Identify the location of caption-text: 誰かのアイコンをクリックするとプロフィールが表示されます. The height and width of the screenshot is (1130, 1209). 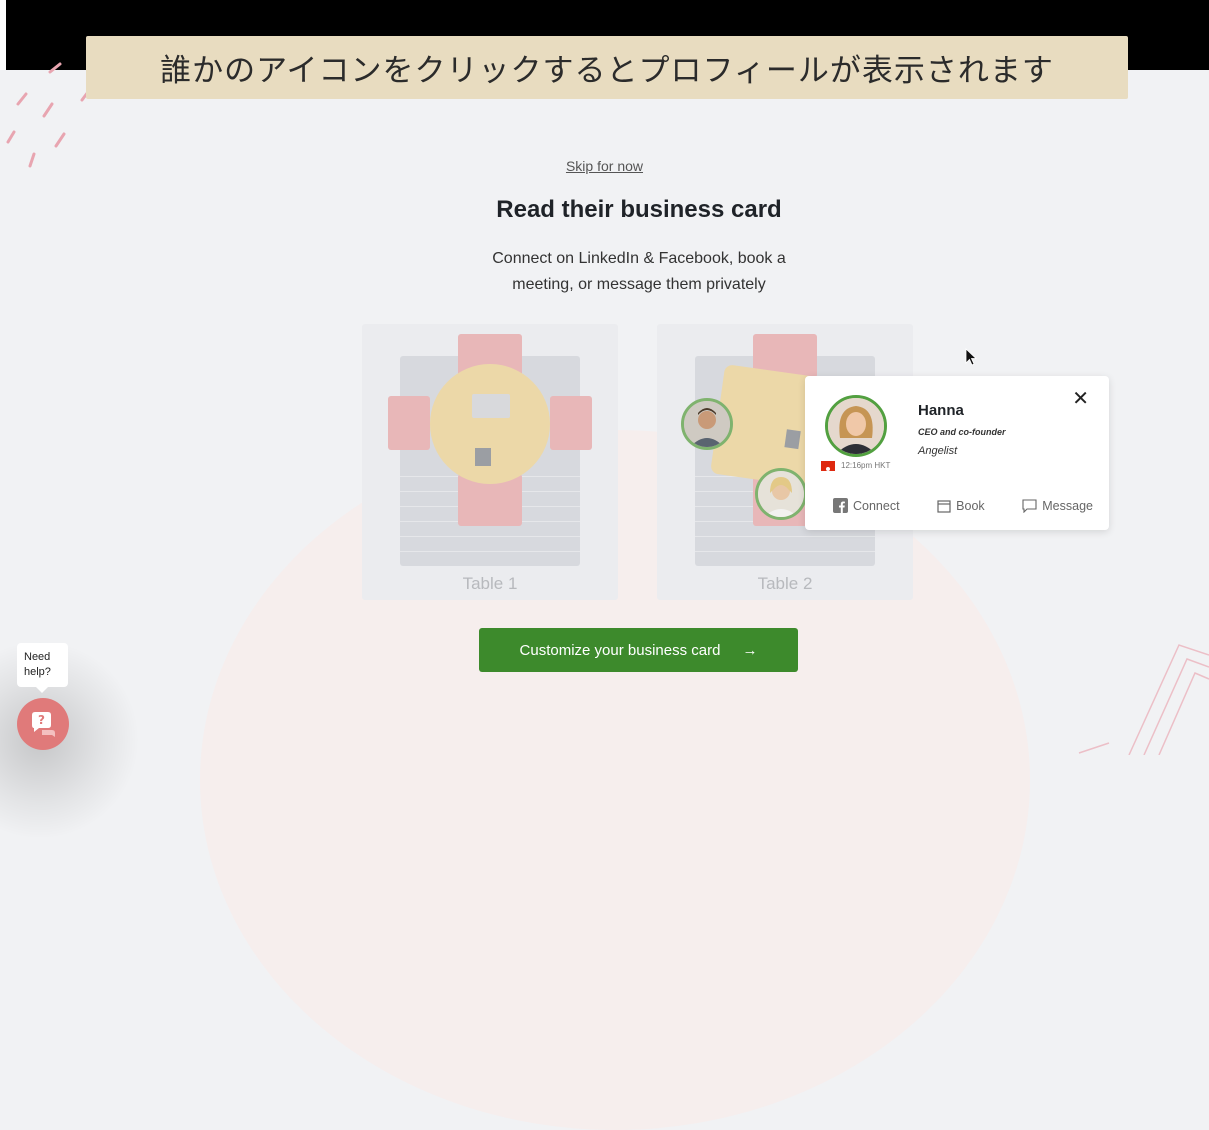
(607, 71).